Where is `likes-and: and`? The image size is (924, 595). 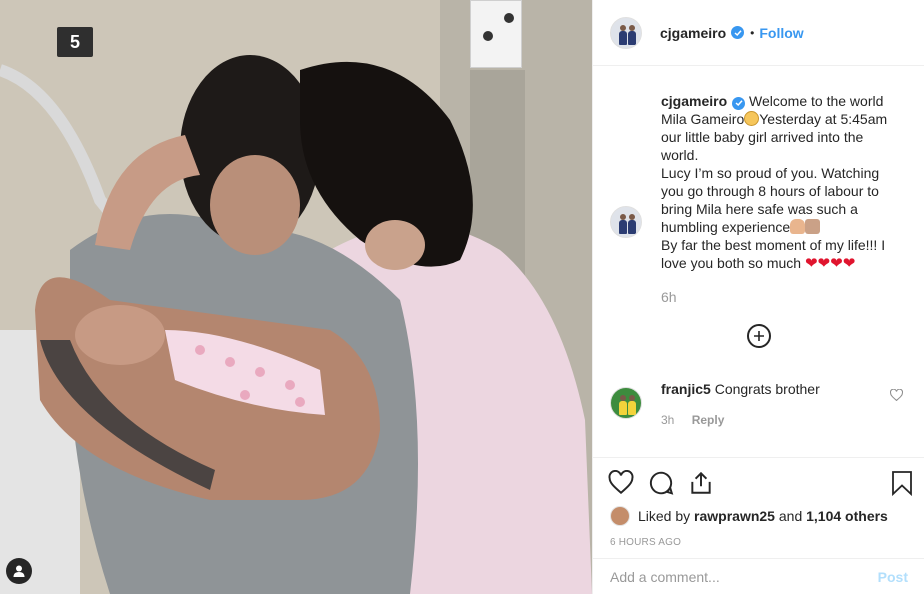 likes-and: and is located at coordinates (790, 516).